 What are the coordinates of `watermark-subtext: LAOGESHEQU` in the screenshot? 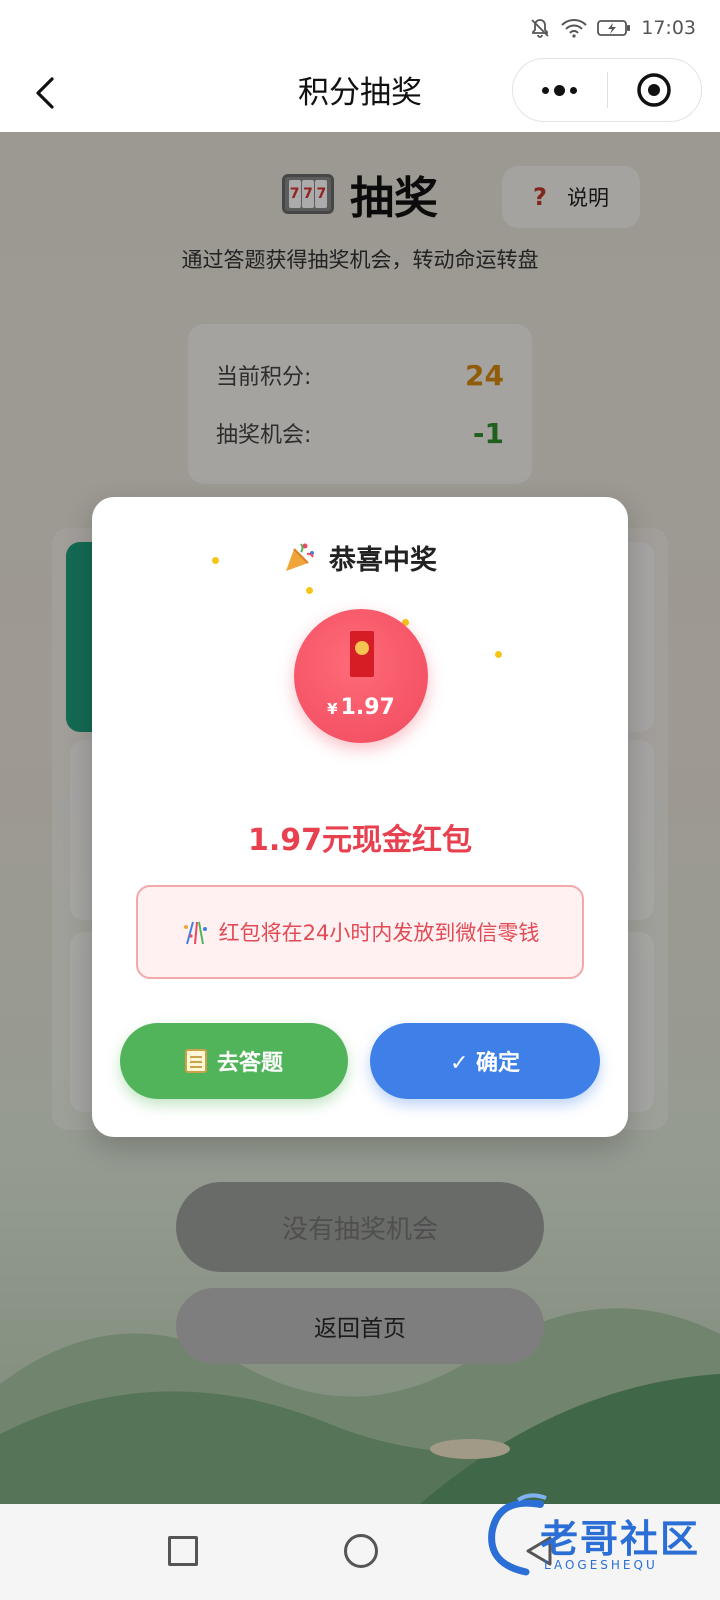 It's located at (601, 1565).